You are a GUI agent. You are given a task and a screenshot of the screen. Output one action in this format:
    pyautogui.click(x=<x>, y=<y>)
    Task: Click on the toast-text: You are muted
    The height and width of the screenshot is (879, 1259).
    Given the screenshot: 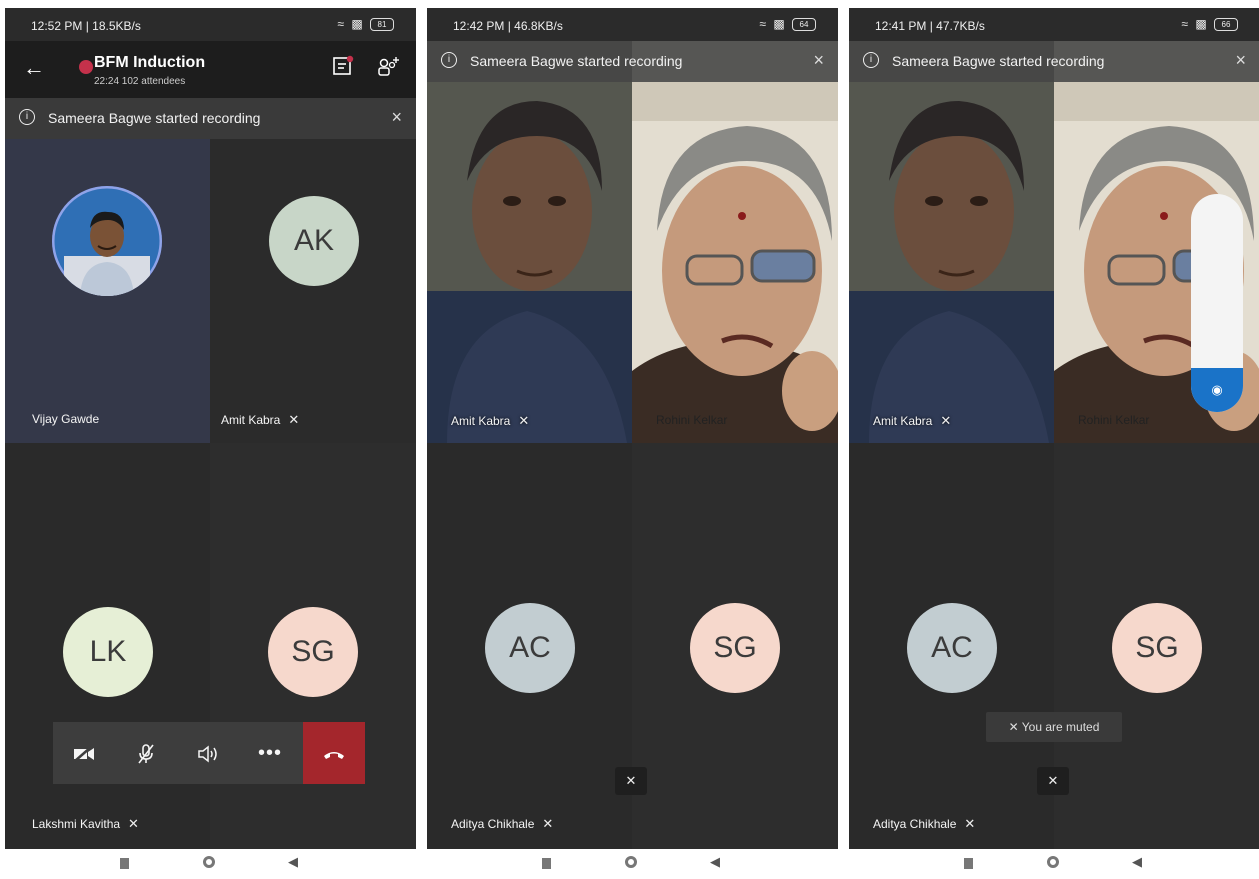 What is the action you would take?
    pyautogui.click(x=1060, y=727)
    